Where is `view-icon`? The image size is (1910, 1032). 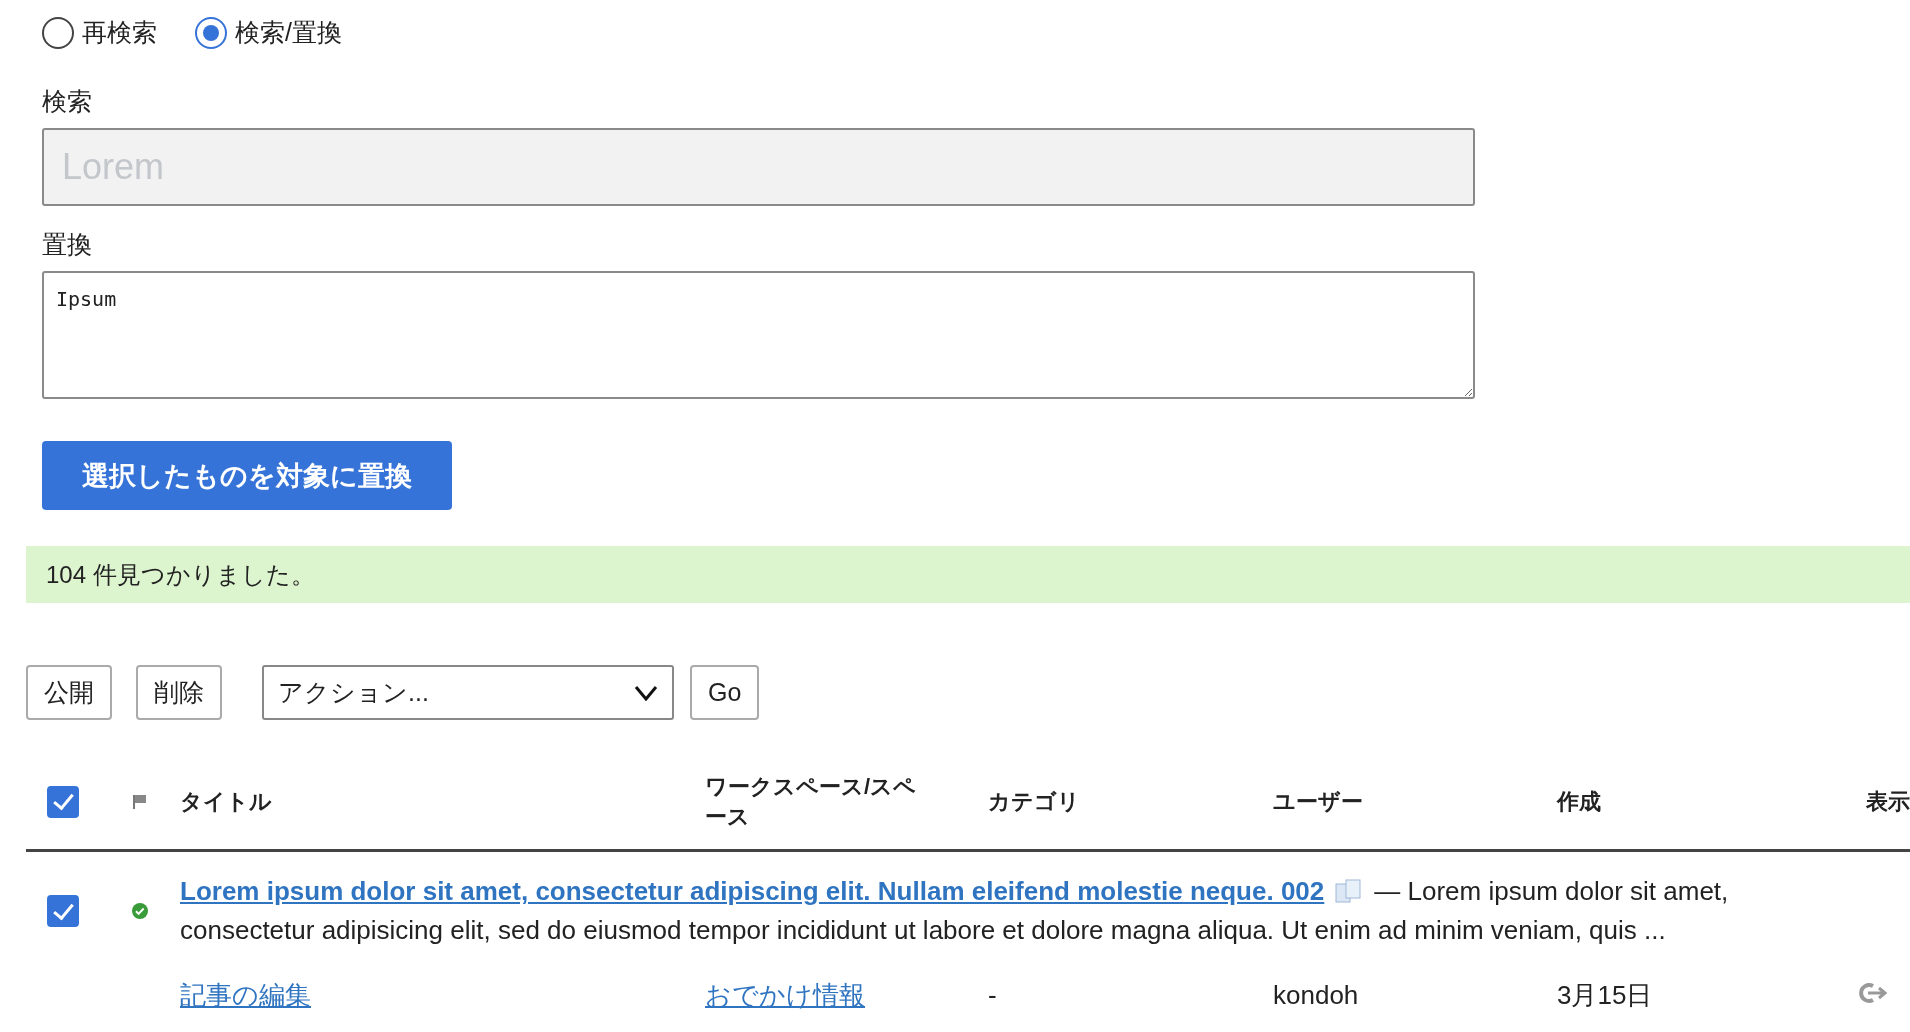 view-icon is located at coordinates (1872, 993).